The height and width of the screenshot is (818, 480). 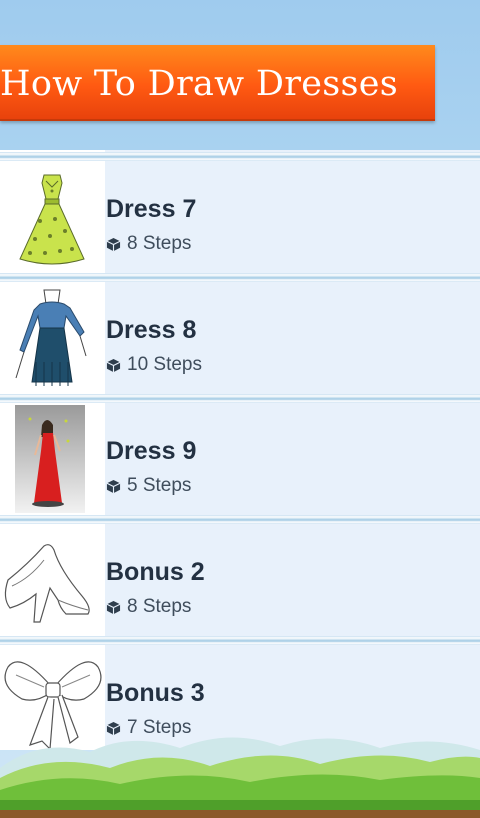 What do you see at coordinates (240, 338) in the screenshot?
I see `list-item-dress-8: Dress 8 10 Steps` at bounding box center [240, 338].